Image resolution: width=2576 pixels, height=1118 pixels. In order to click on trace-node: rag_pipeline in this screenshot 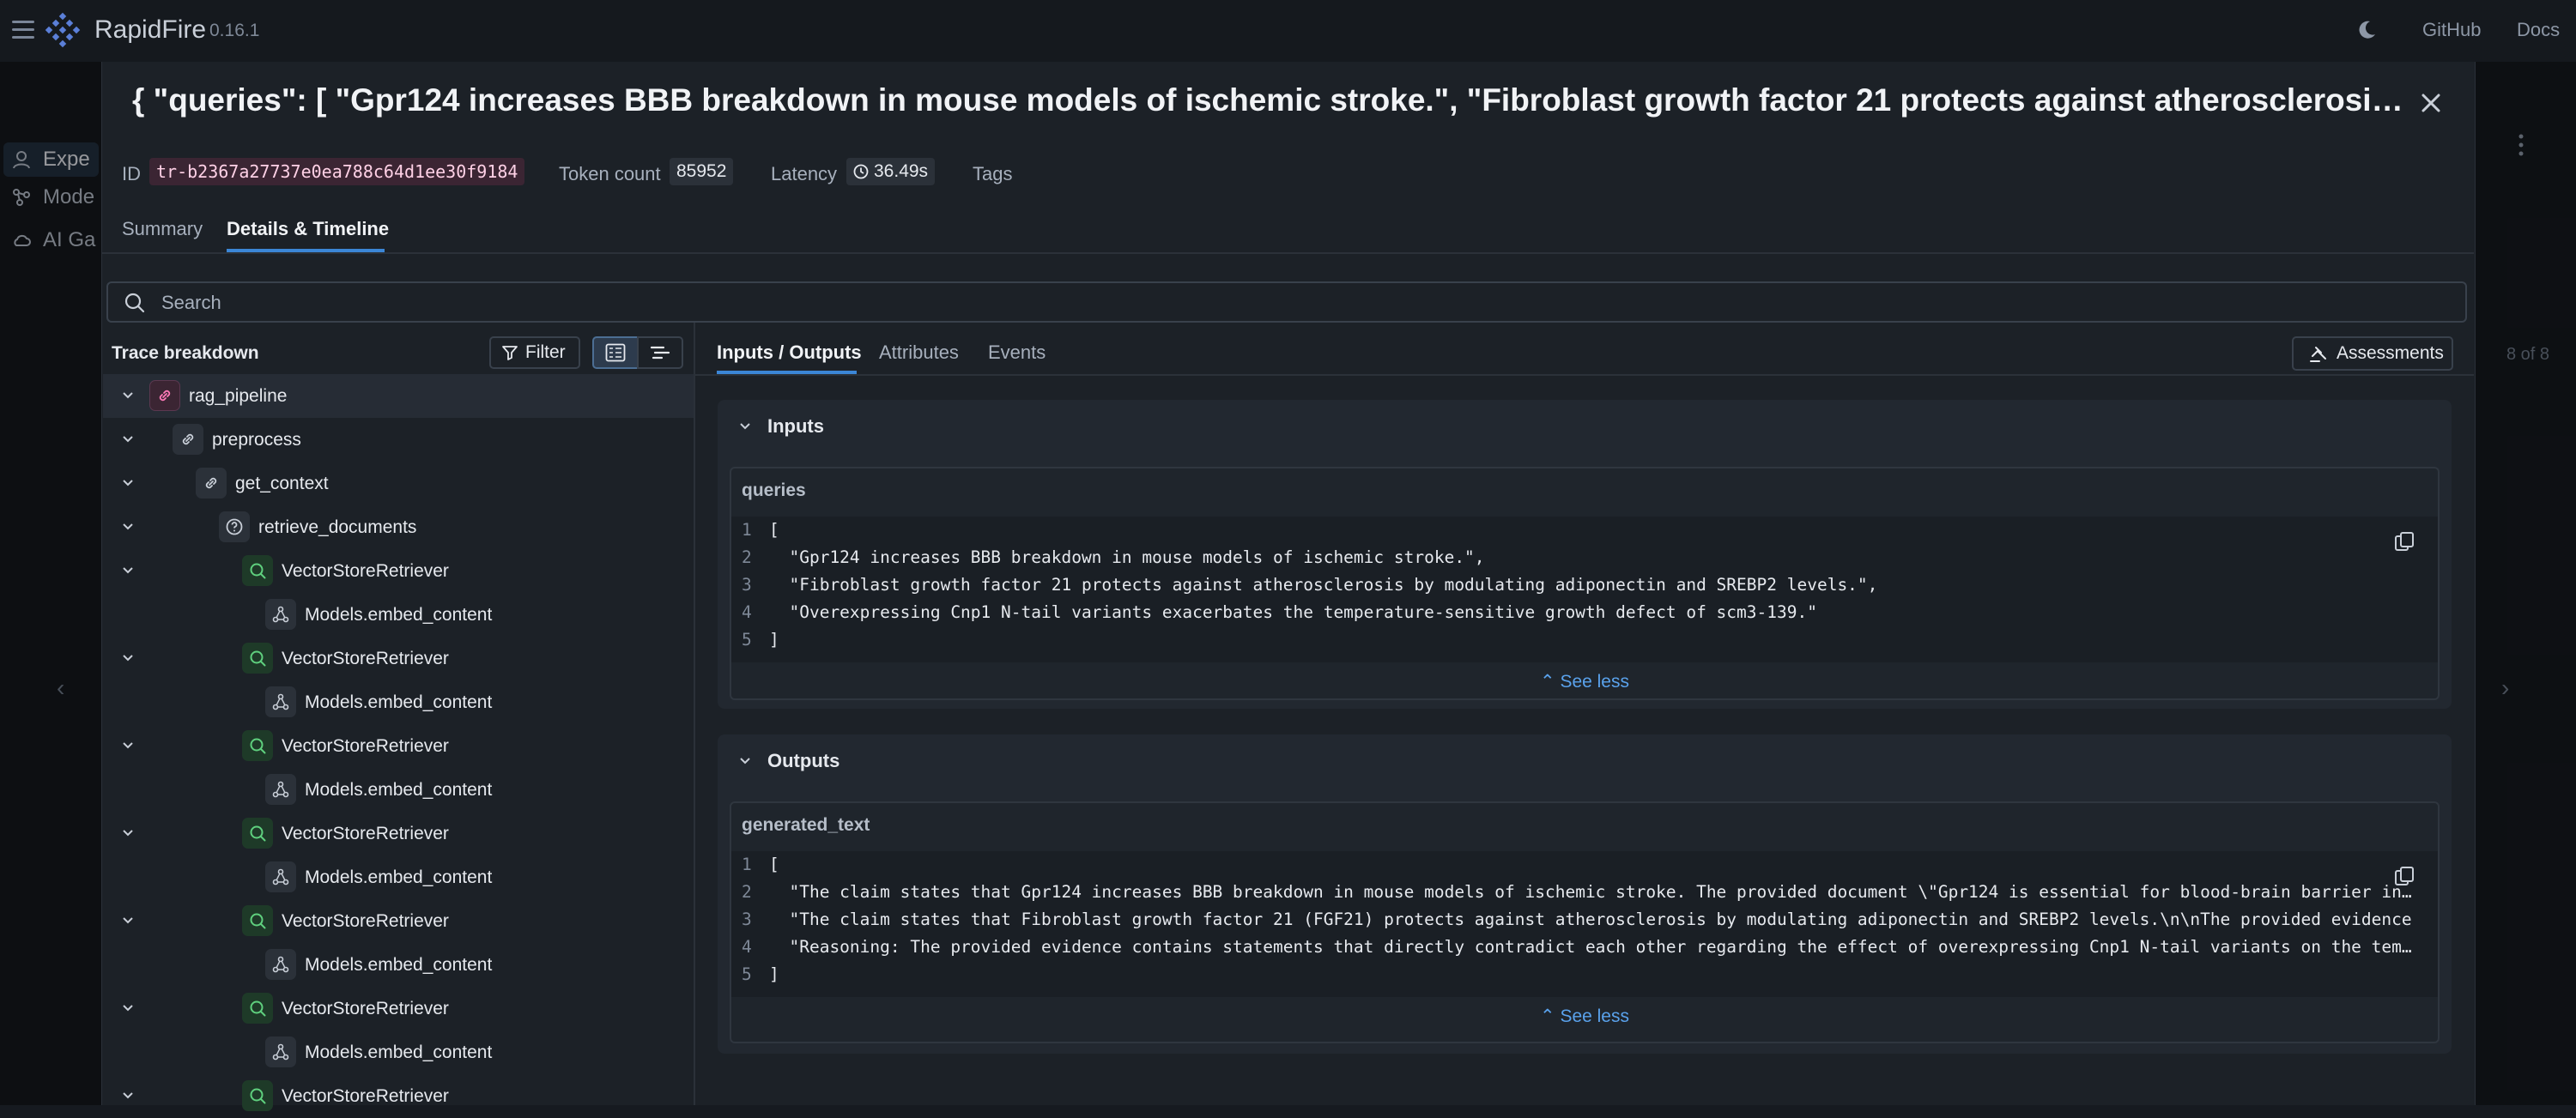, I will do `click(398, 396)`.